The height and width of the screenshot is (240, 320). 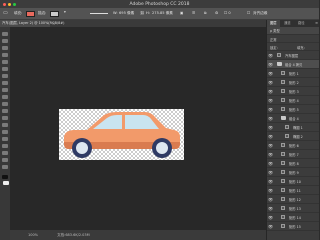 I want to click on stroke-width-field: ▾, so click(x=65, y=12).